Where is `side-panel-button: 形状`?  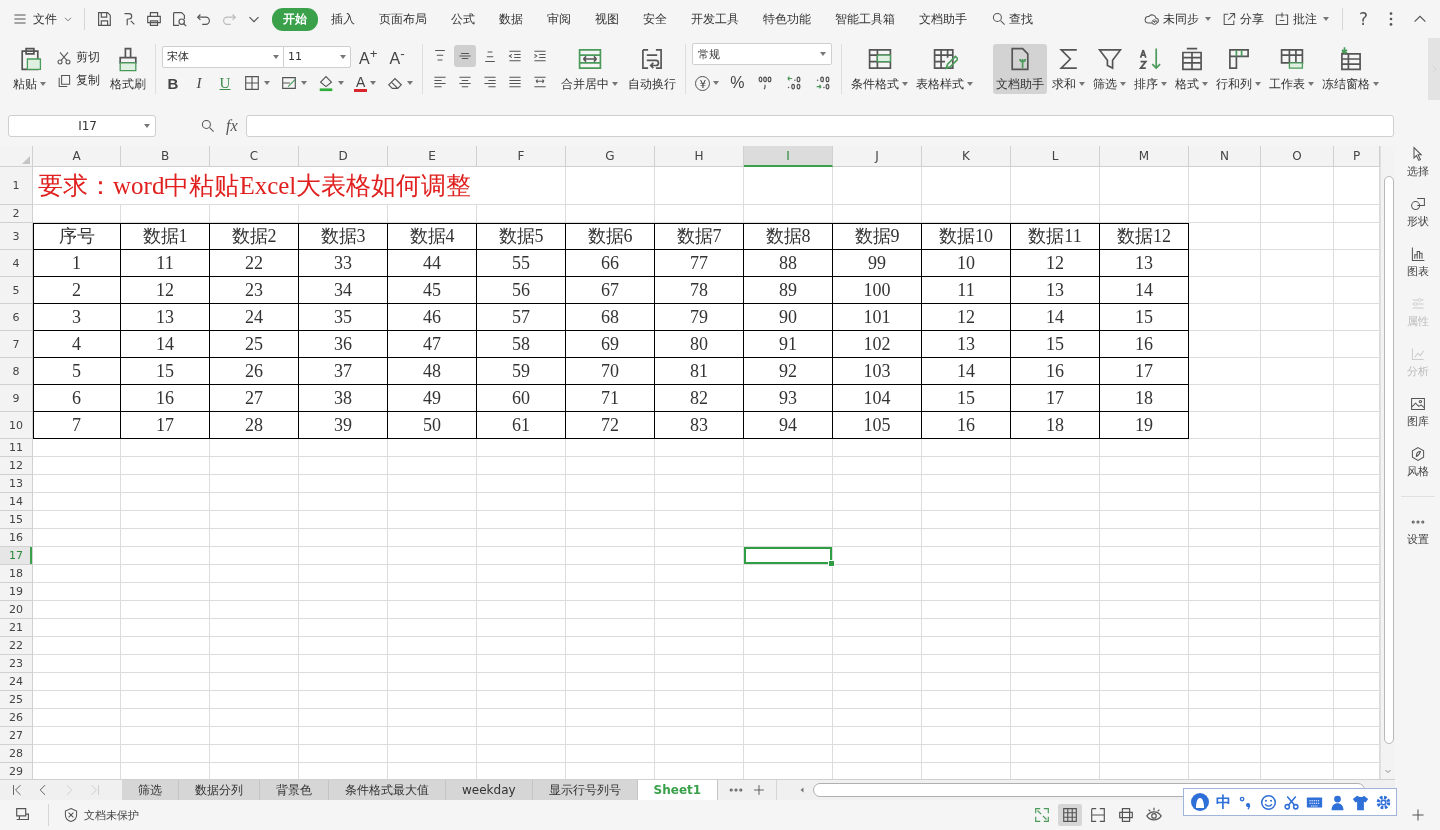
side-panel-button: 形状 is located at coordinates (1417, 212).